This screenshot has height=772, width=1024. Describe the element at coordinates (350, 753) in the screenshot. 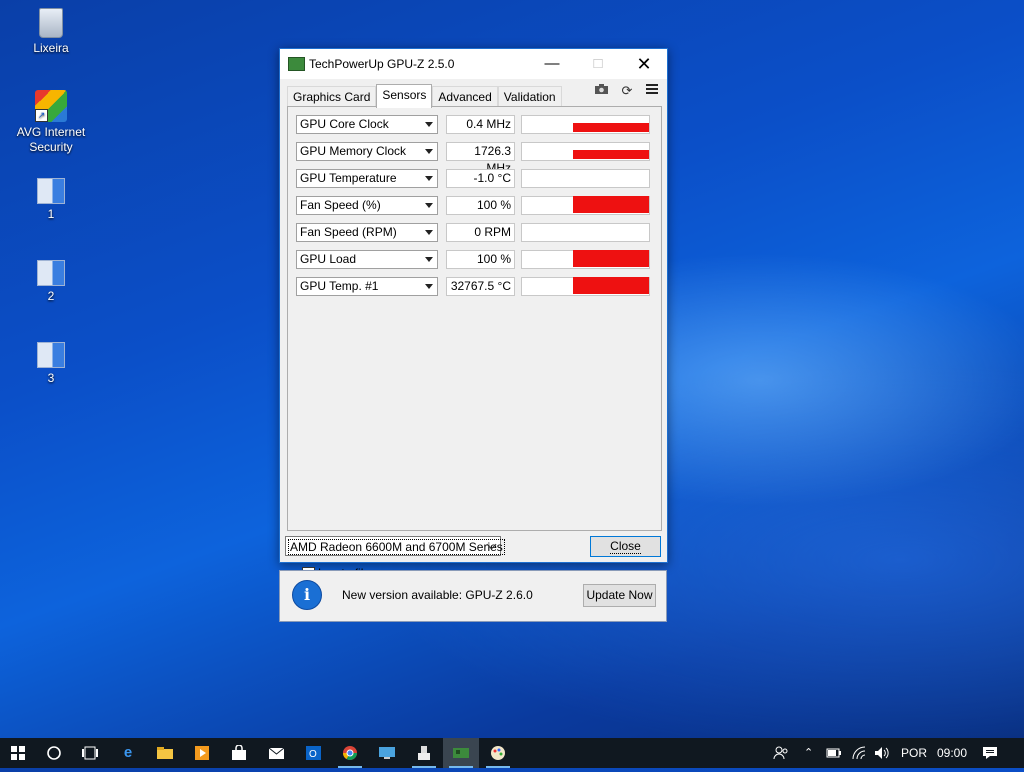

I see `chrome-taskbar-button` at that location.